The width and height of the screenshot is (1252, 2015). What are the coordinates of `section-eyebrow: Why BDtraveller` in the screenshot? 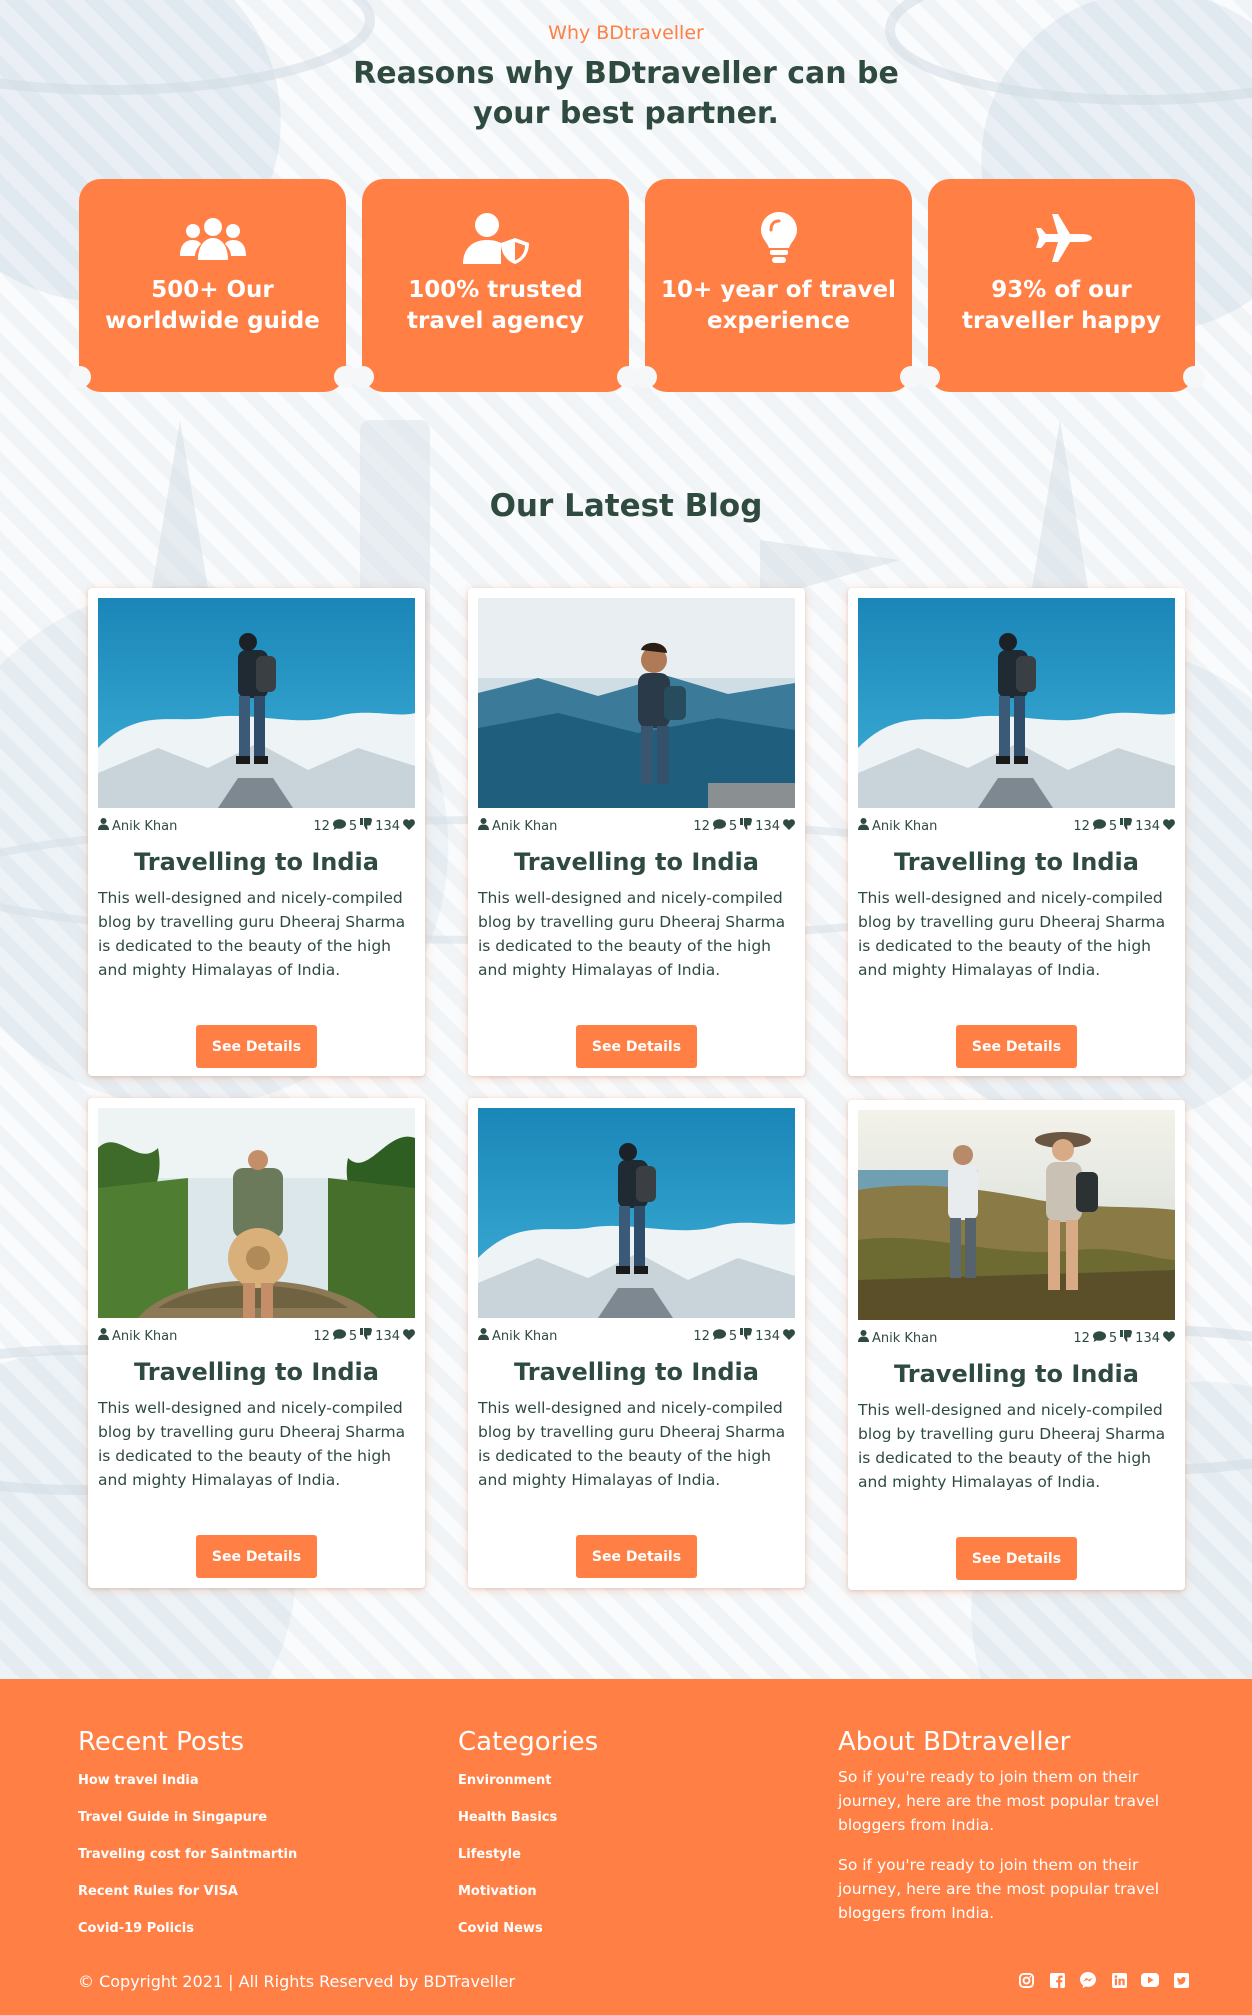 It's located at (626, 33).